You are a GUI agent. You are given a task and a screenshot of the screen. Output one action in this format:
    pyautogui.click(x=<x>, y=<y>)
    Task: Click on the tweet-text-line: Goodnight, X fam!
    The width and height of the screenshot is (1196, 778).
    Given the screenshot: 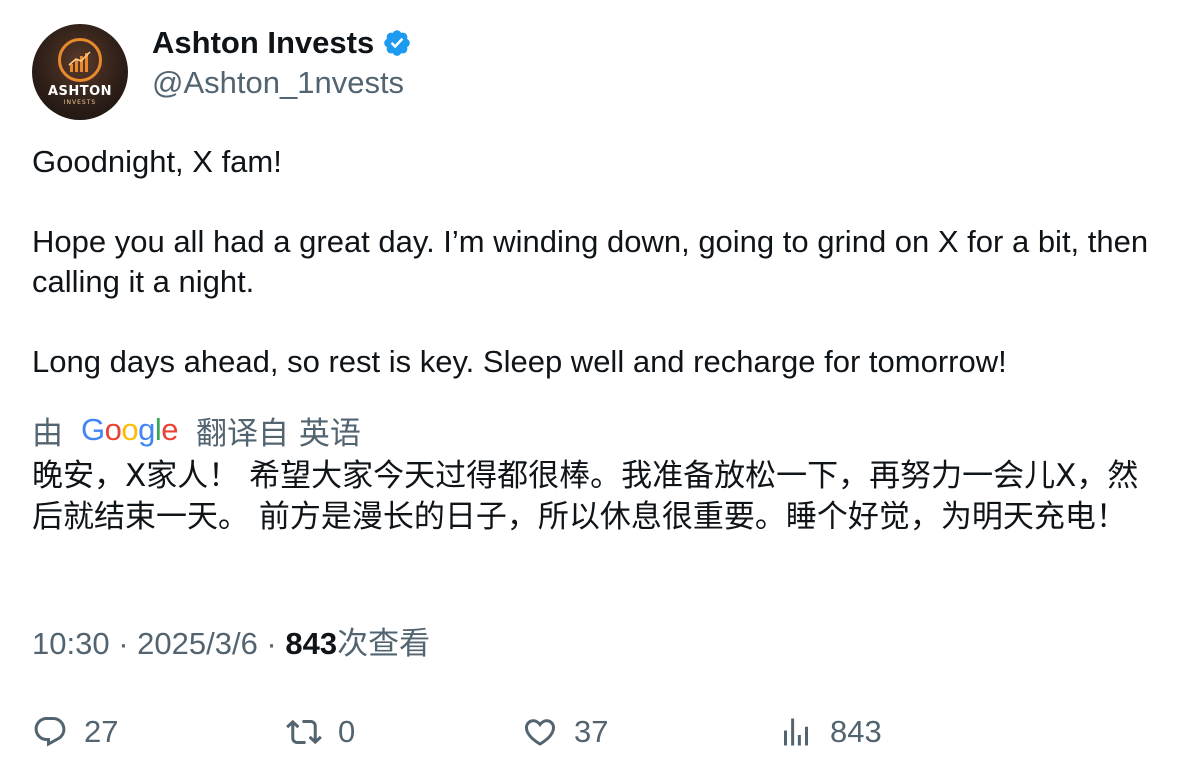 What is the action you would take?
    pyautogui.click(x=157, y=161)
    